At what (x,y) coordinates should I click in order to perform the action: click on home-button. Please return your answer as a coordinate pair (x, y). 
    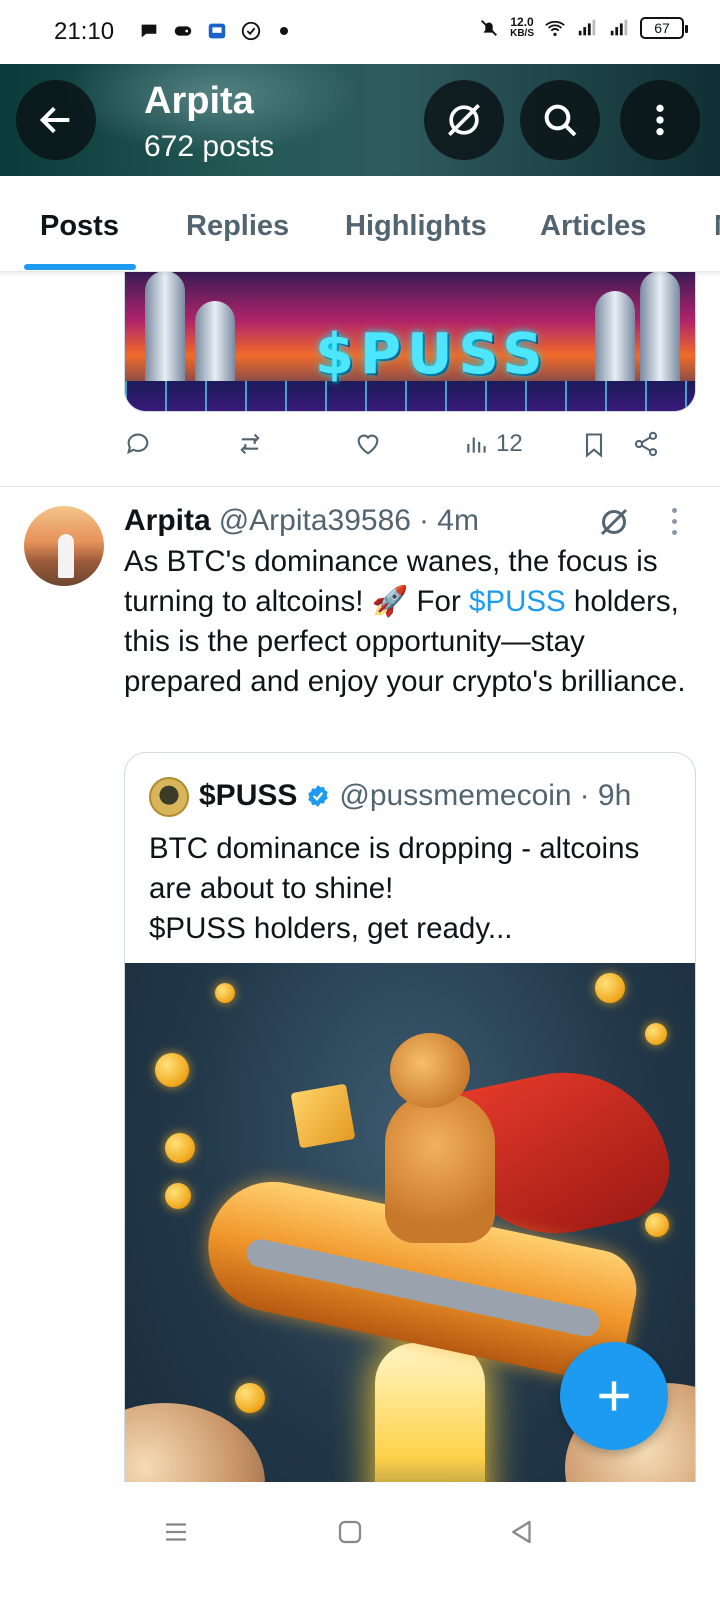
    Looking at the image, I should click on (350, 1532).